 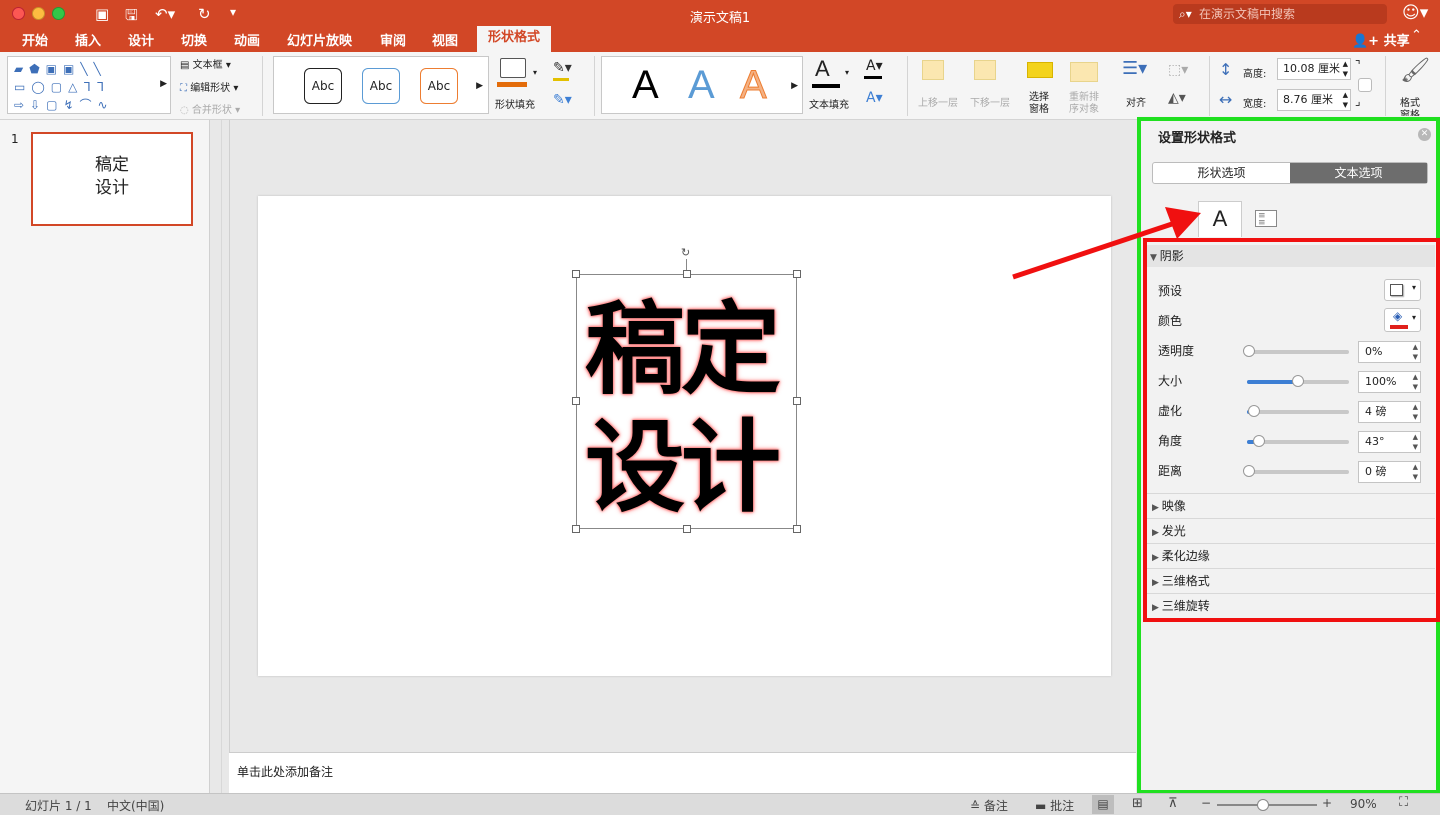 I want to click on wordart-gallery: A A A ▶, so click(x=702, y=85).